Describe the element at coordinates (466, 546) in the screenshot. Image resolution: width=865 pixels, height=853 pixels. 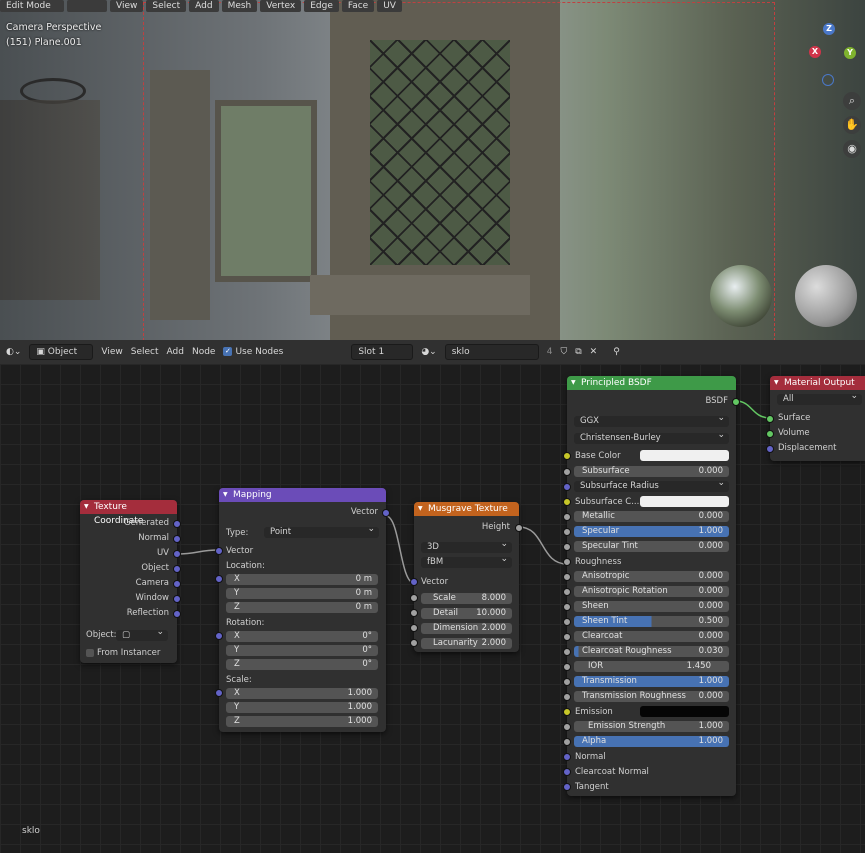
I see `dimensions-dropdown: 3D` at that location.